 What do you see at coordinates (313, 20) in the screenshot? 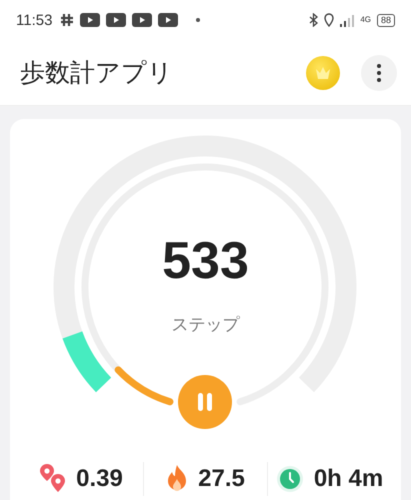
I see `bluetooth-icon` at bounding box center [313, 20].